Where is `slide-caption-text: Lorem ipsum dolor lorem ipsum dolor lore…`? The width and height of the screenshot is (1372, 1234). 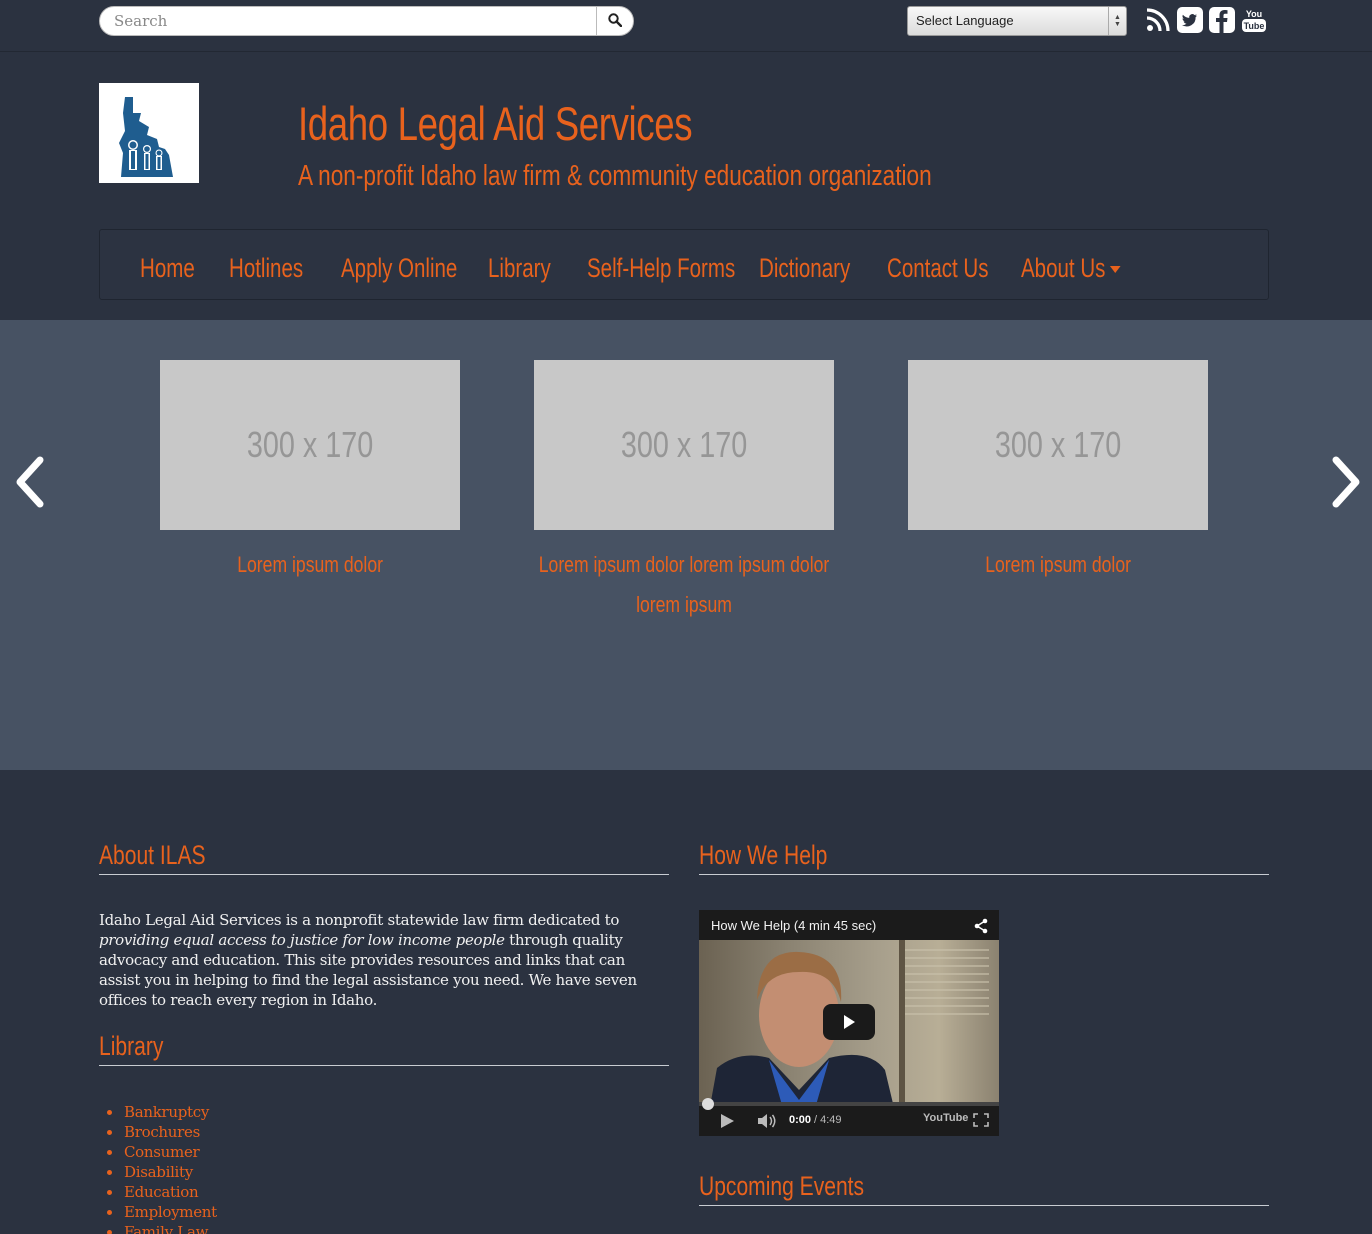
slide-caption-text: Lorem ipsum dolor lorem ipsum dolor lore… is located at coordinates (684, 584).